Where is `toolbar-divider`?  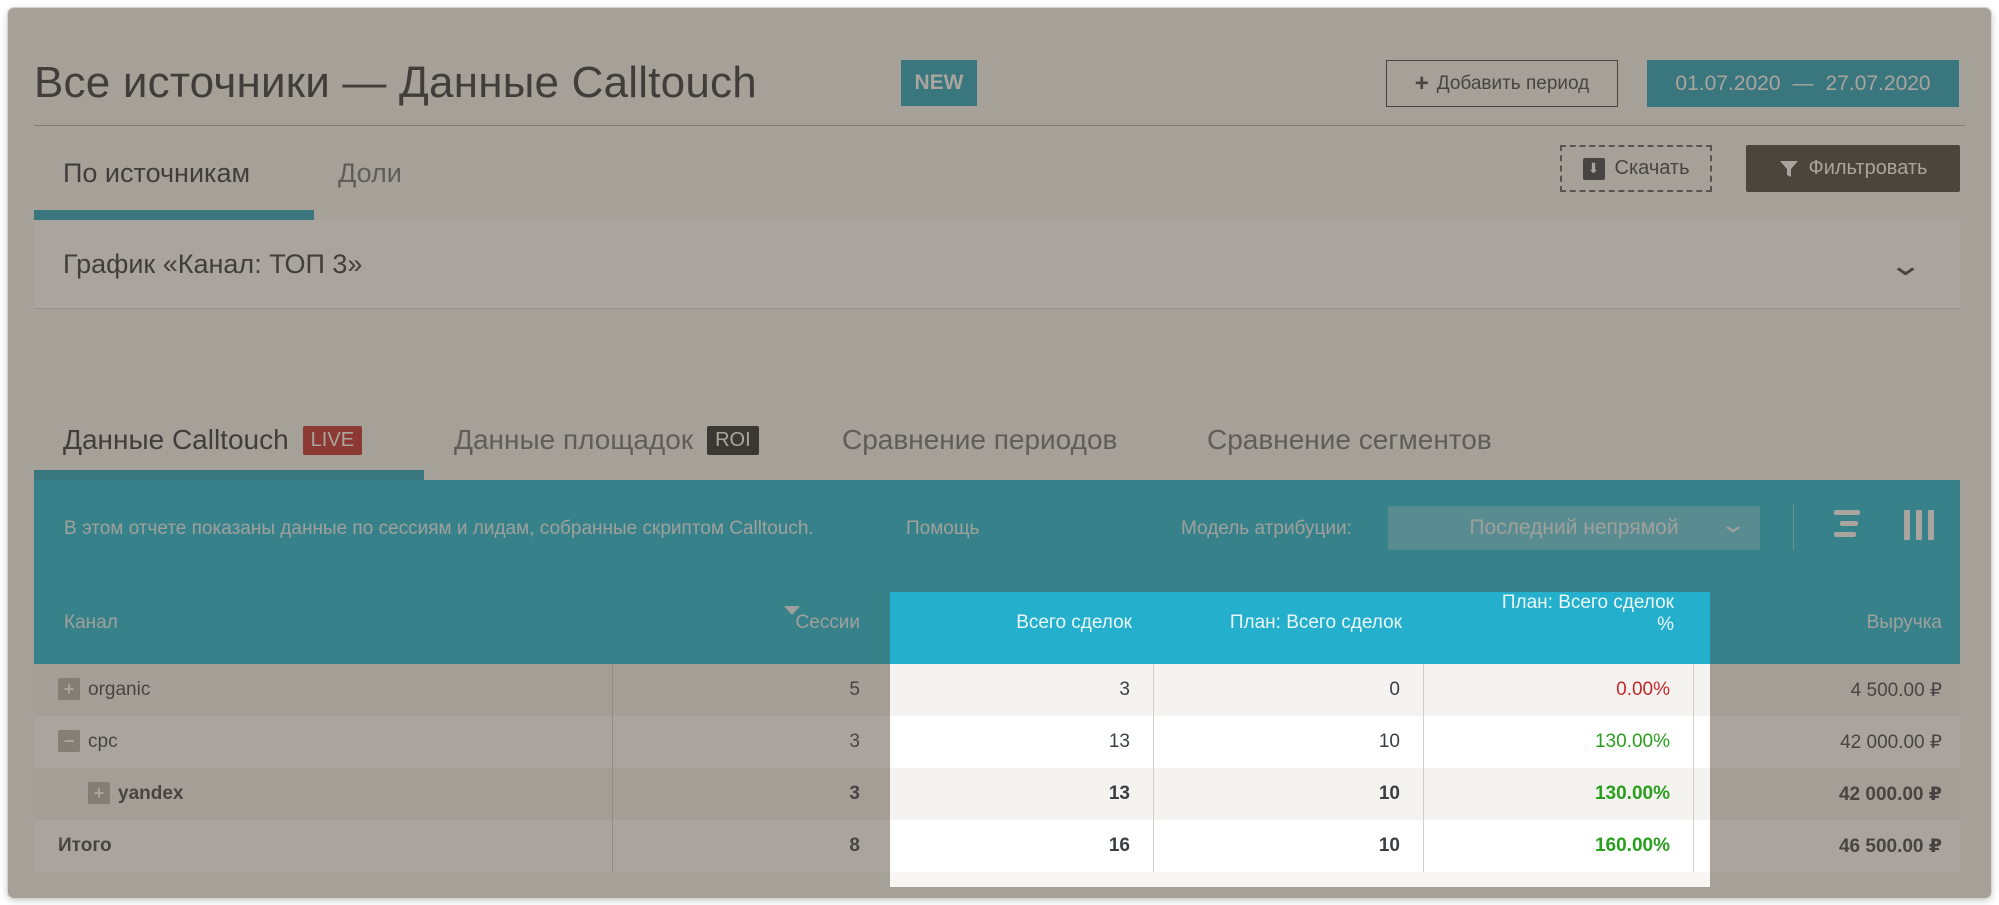 toolbar-divider is located at coordinates (1793, 527).